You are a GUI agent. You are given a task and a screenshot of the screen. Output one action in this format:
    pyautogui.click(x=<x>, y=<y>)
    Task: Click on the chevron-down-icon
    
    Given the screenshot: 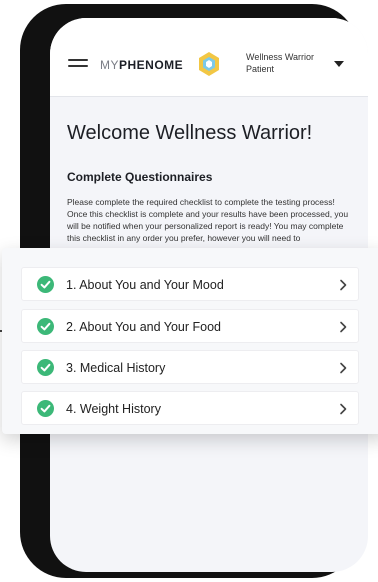 What is the action you would take?
    pyautogui.click(x=339, y=64)
    